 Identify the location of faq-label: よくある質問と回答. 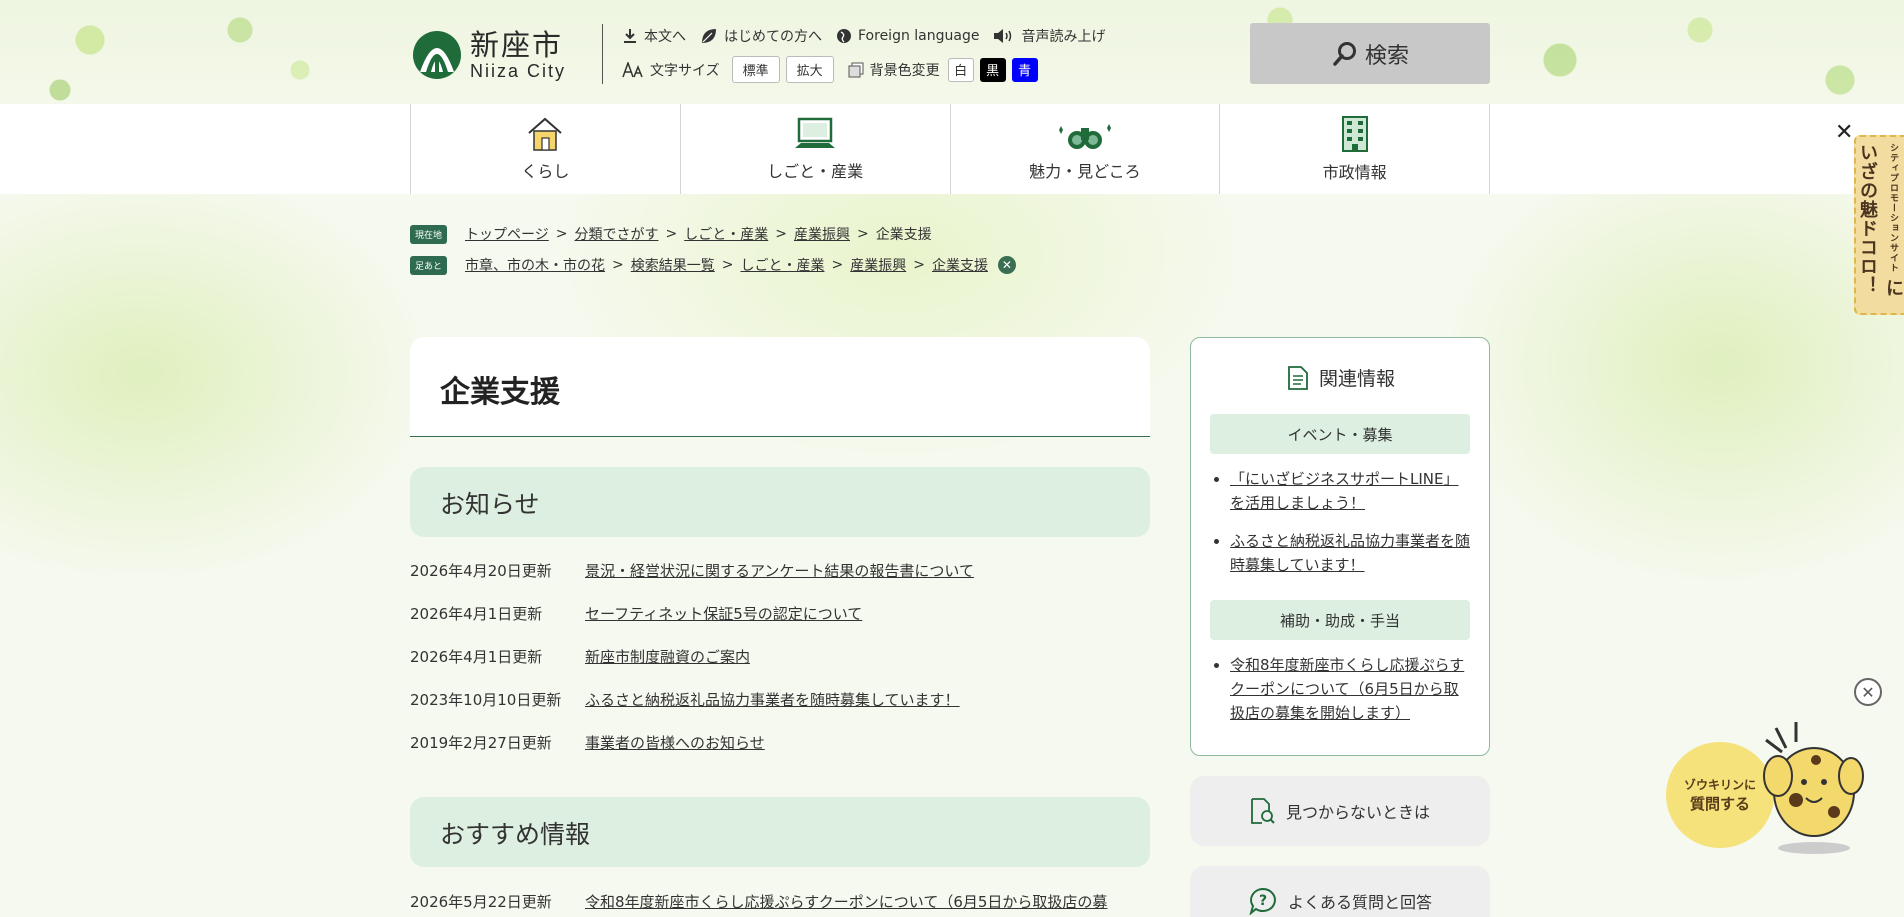
(1359, 902).